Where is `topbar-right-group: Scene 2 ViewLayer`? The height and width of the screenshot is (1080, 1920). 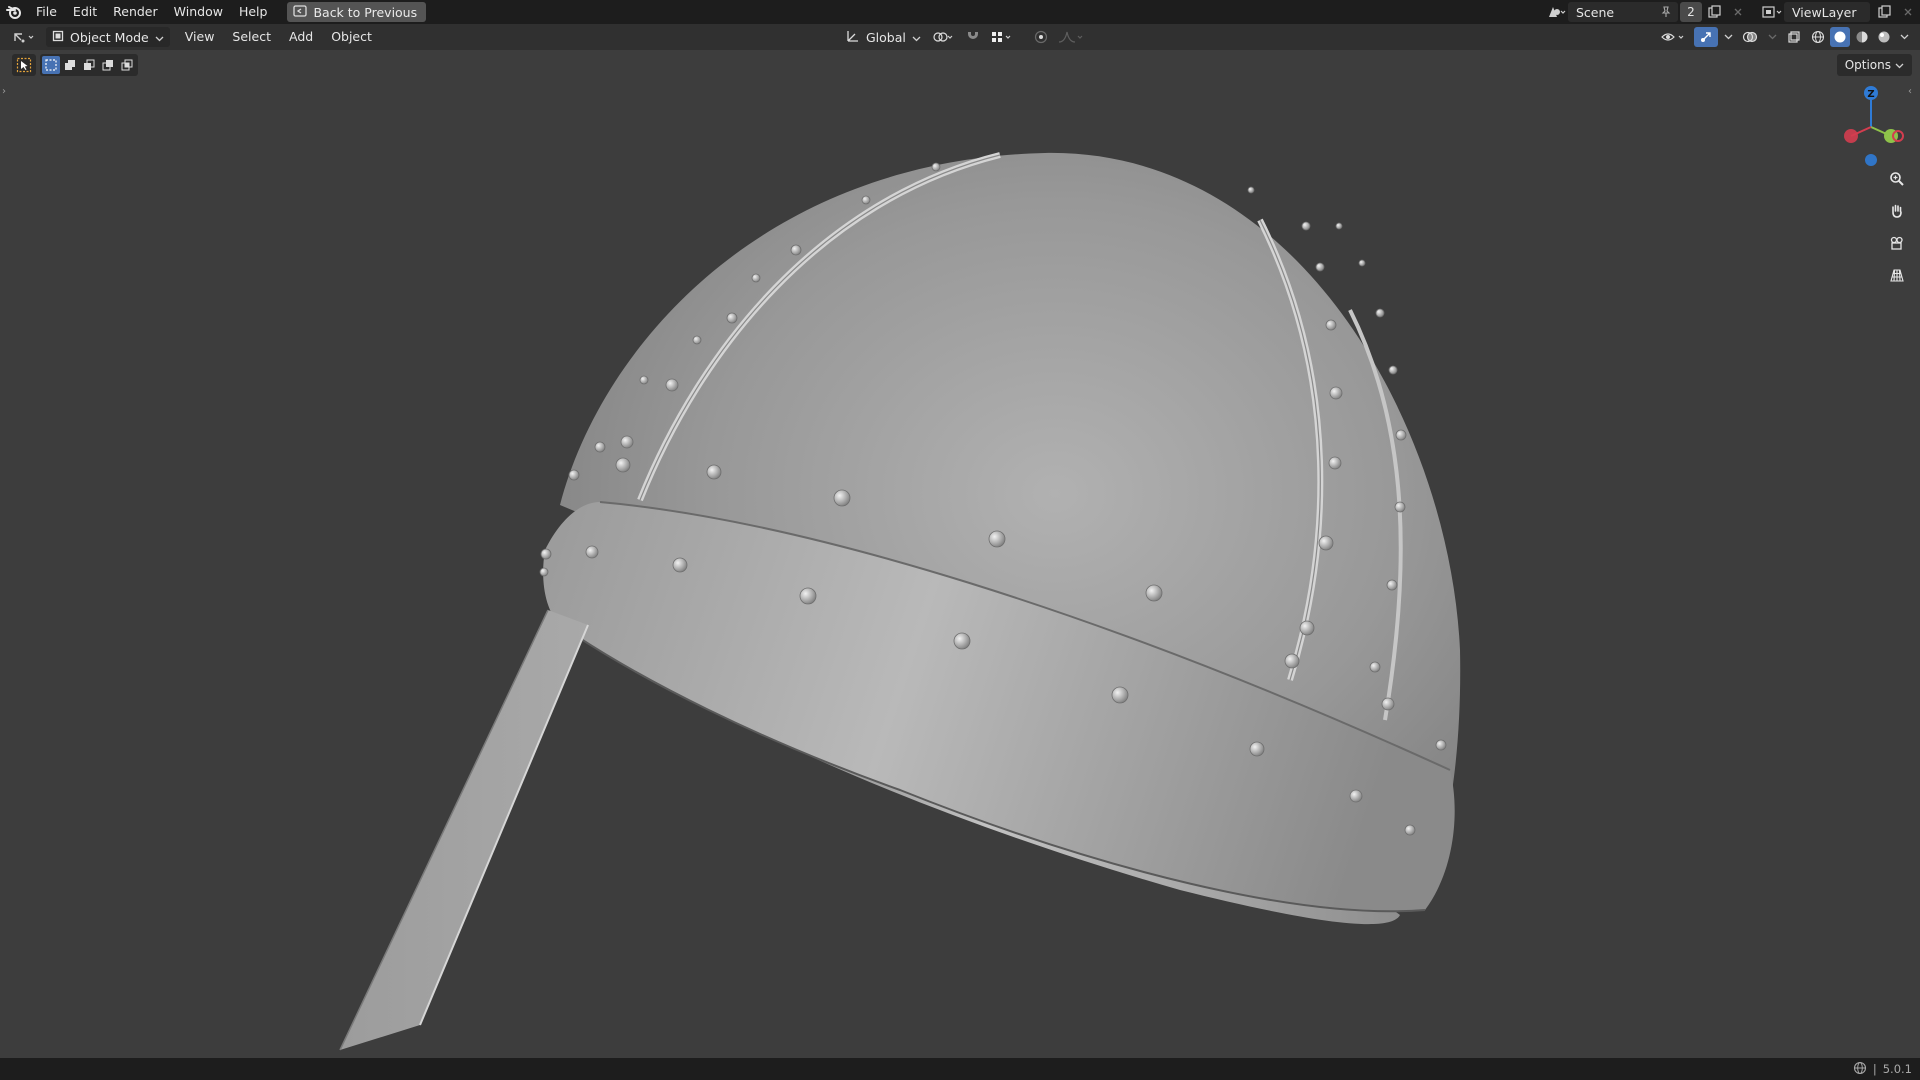
topbar-right-group: Scene 2 ViewLayer is located at coordinates (1732, 12).